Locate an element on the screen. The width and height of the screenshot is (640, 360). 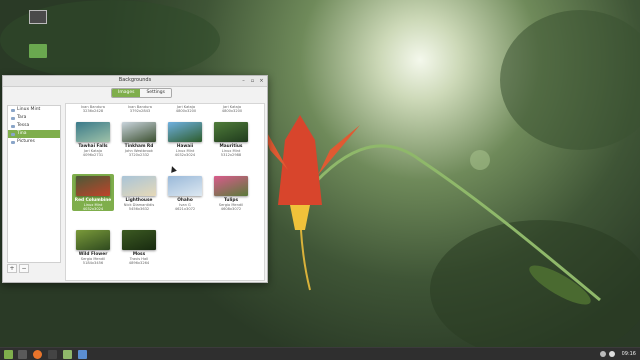
image-size: 3792x2843 is located at coordinates (140, 111).